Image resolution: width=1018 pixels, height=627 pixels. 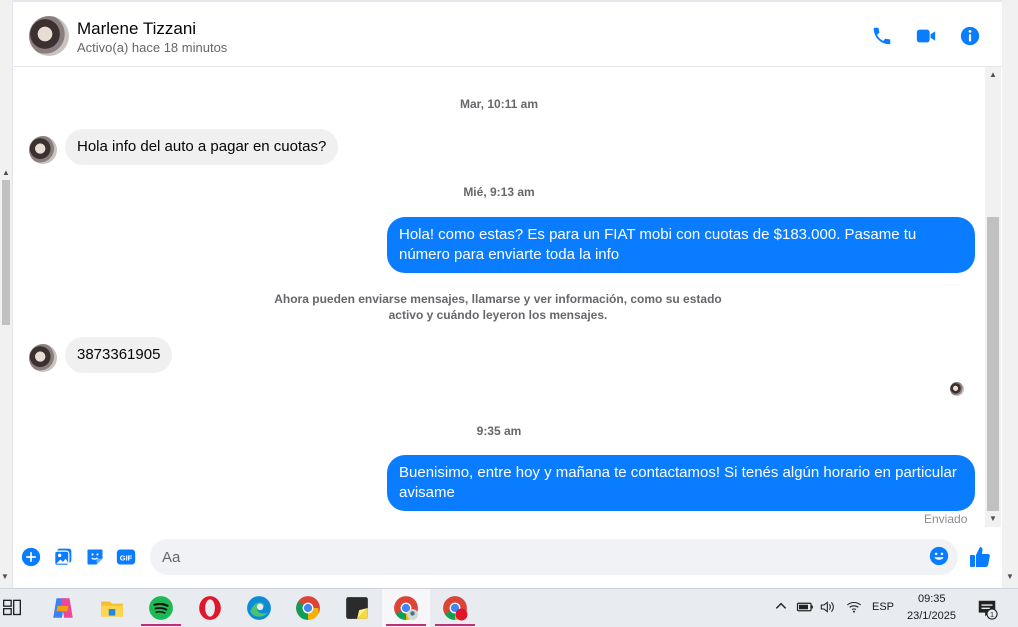 What do you see at coordinates (1010, 294) in the screenshot?
I see `page-scrollbar-right: ▼` at bounding box center [1010, 294].